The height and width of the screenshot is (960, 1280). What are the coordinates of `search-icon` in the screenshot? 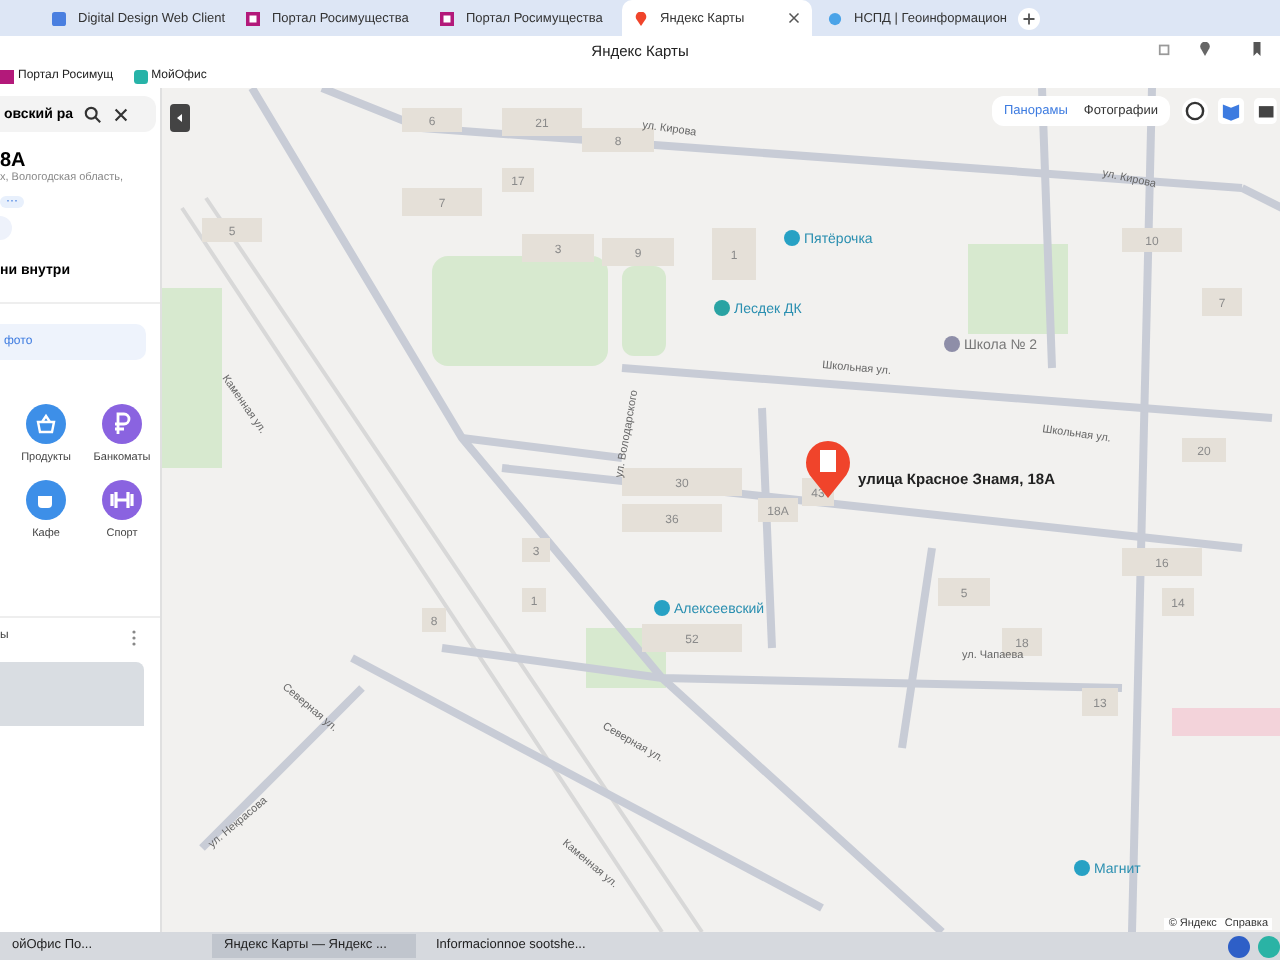 It's located at (92, 114).